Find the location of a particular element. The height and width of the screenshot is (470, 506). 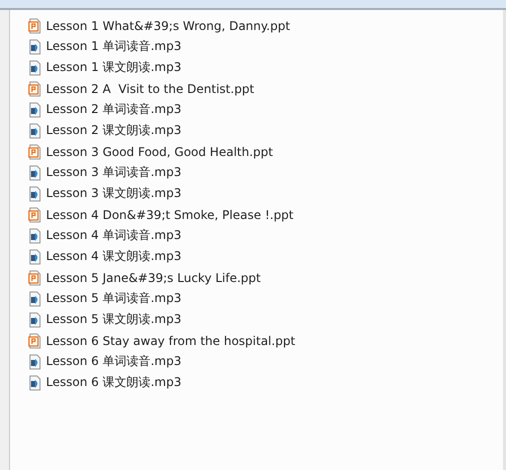

file-name: Lesson 4 Don&#39;t Smoke, Please !.ppt is located at coordinates (170, 215).